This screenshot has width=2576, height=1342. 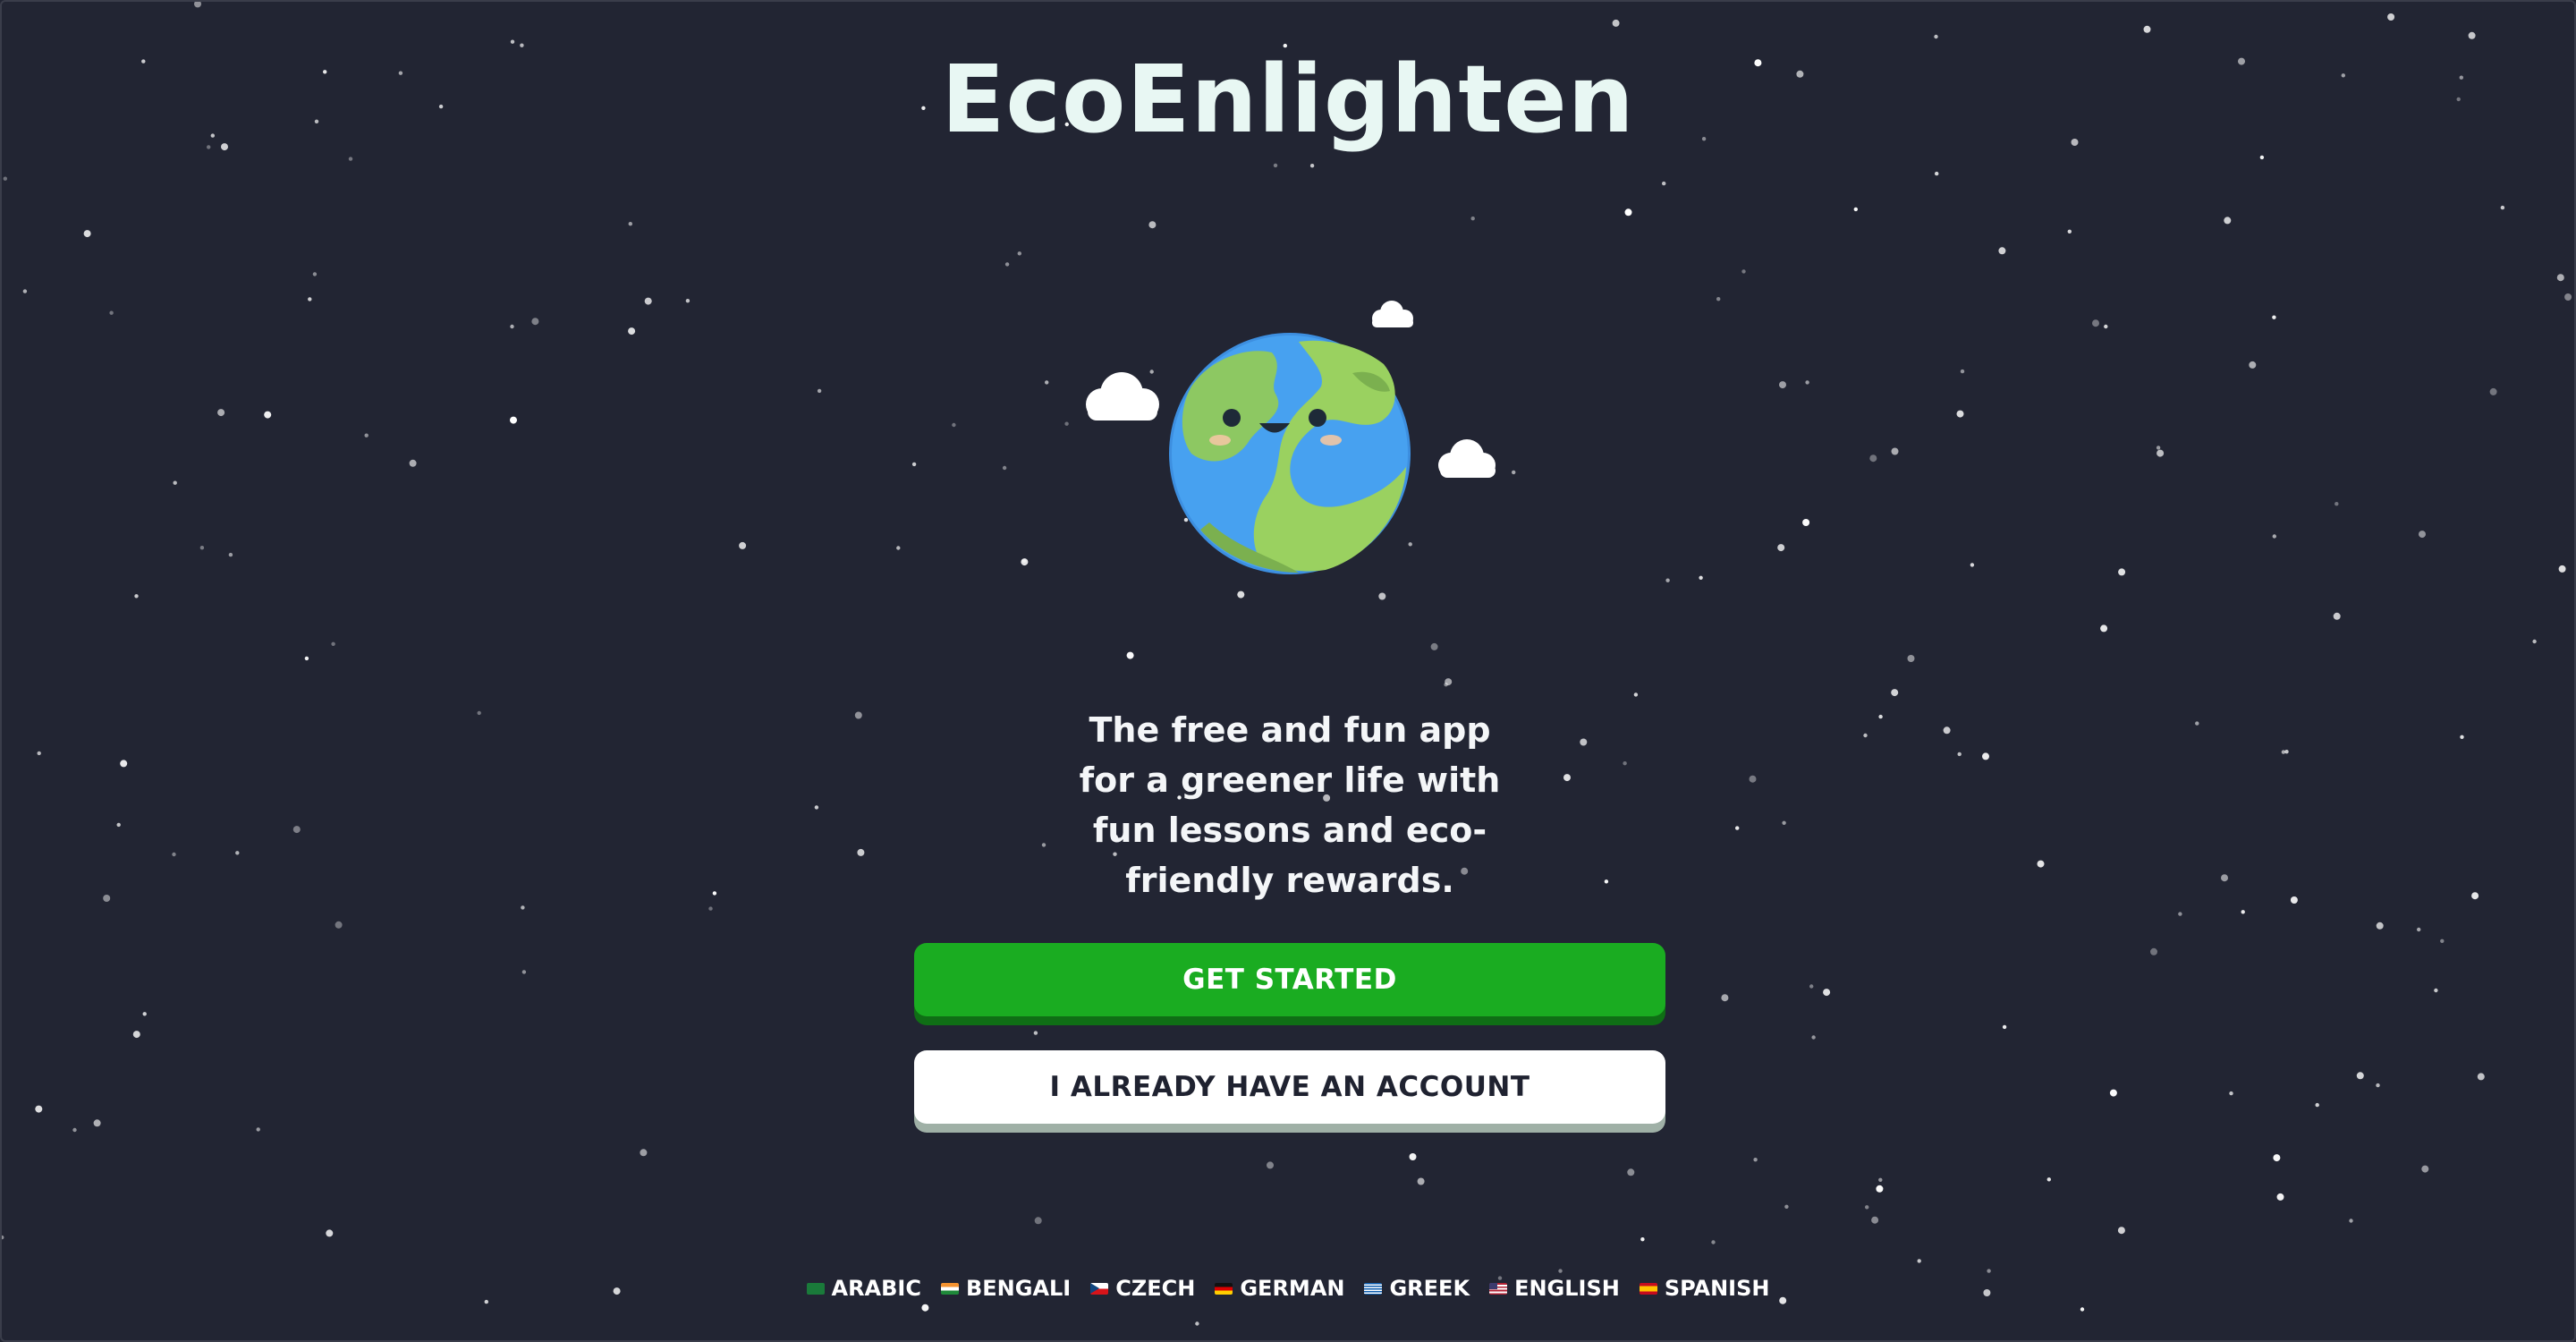 I want to click on language-option-greek: GREEK, so click(x=1417, y=1289).